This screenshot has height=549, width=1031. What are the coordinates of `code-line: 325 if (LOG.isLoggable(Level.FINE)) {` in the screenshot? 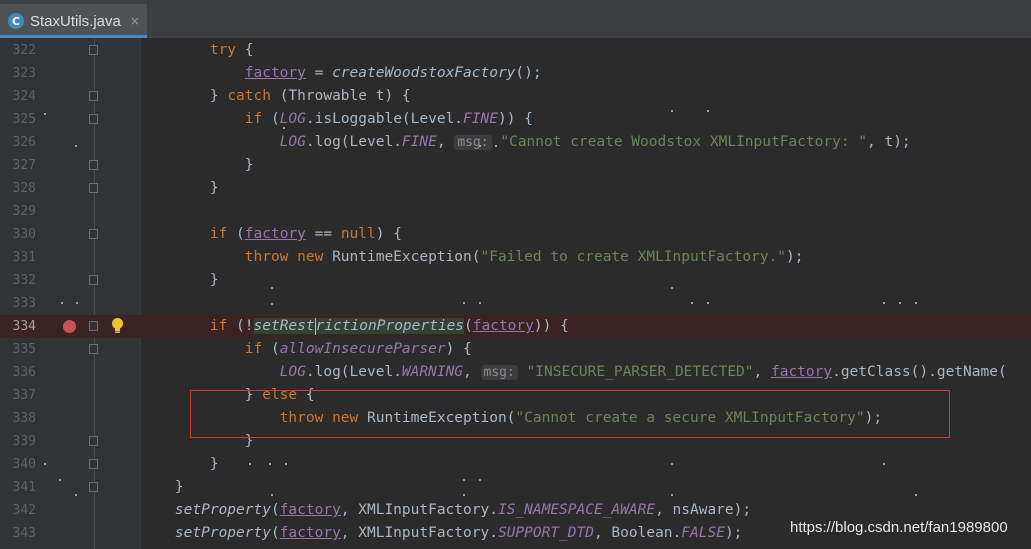 It's located at (515, 119).